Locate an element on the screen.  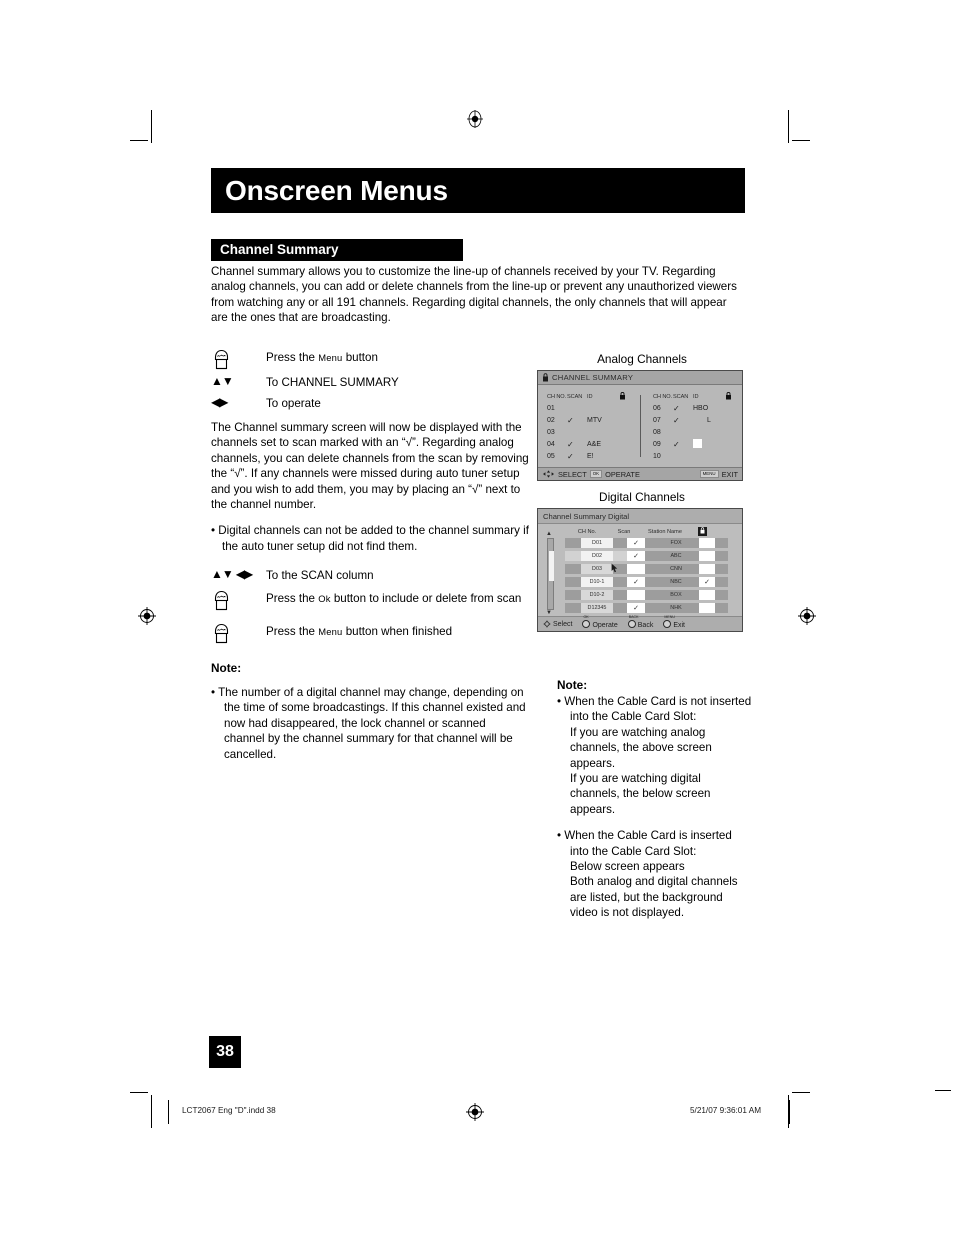
analog-scan-05: ✓ is located at coordinates (577, 456).